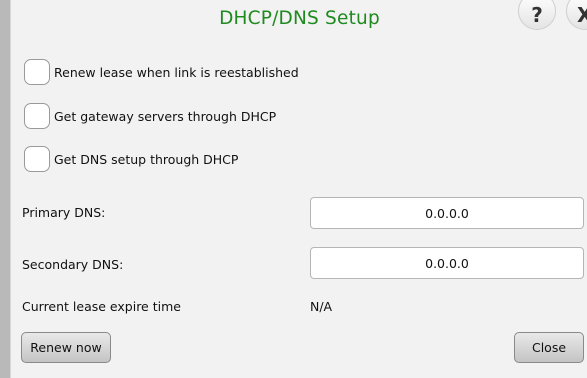 The image size is (587, 378). Describe the element at coordinates (73, 264) in the screenshot. I see `secondary-dns-label: Secondary DNS:` at that location.